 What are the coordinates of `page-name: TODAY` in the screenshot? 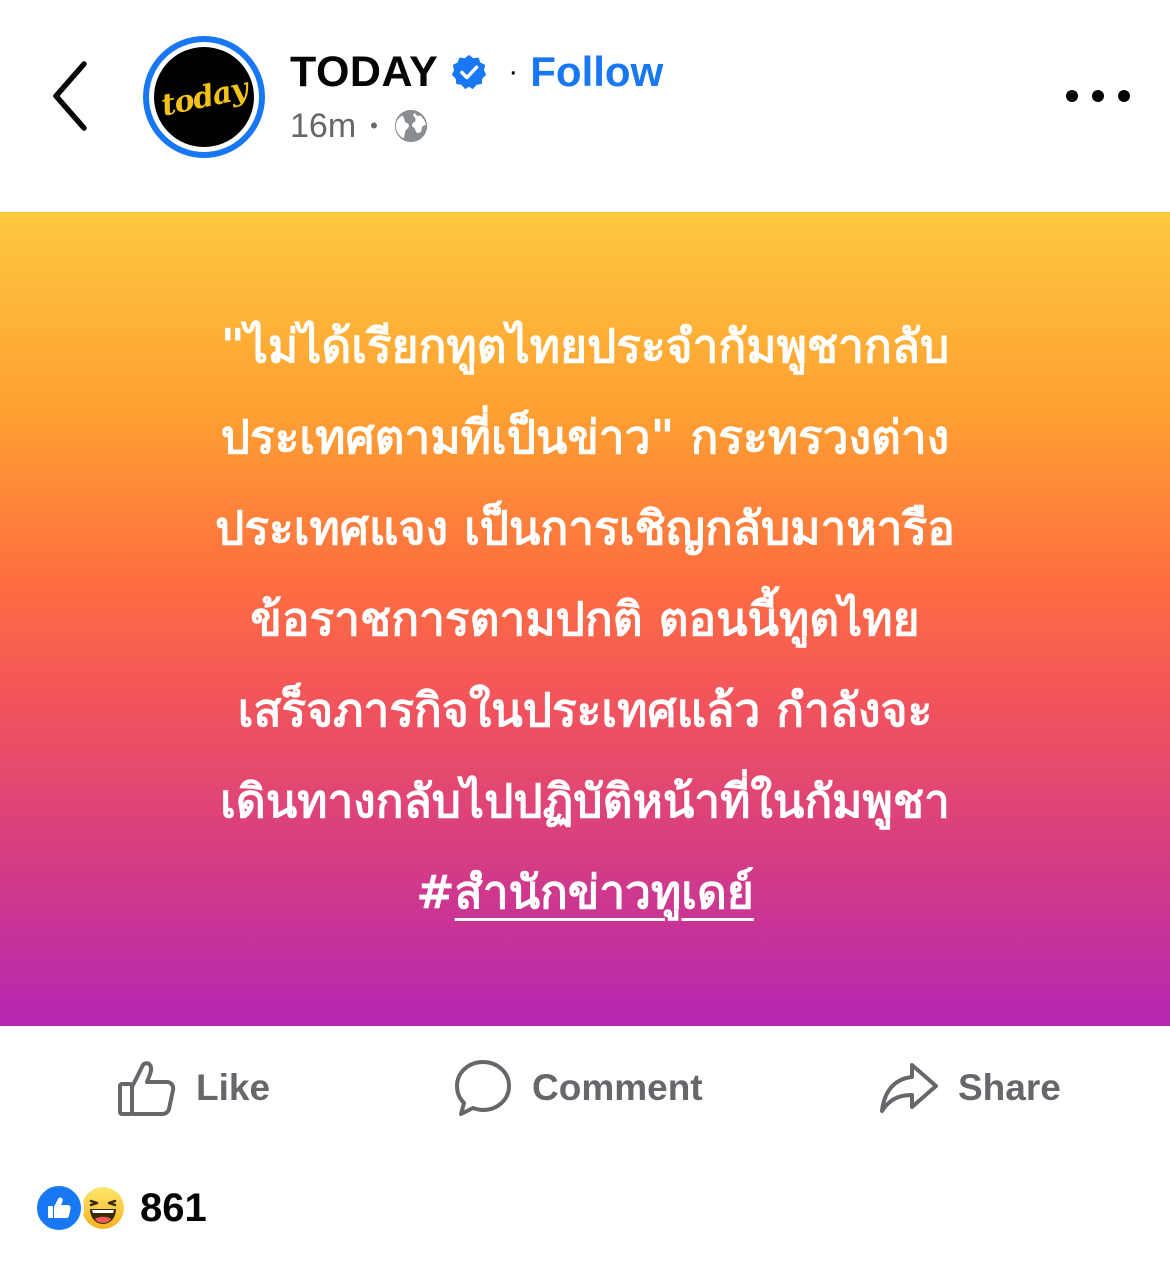 It's located at (364, 72).